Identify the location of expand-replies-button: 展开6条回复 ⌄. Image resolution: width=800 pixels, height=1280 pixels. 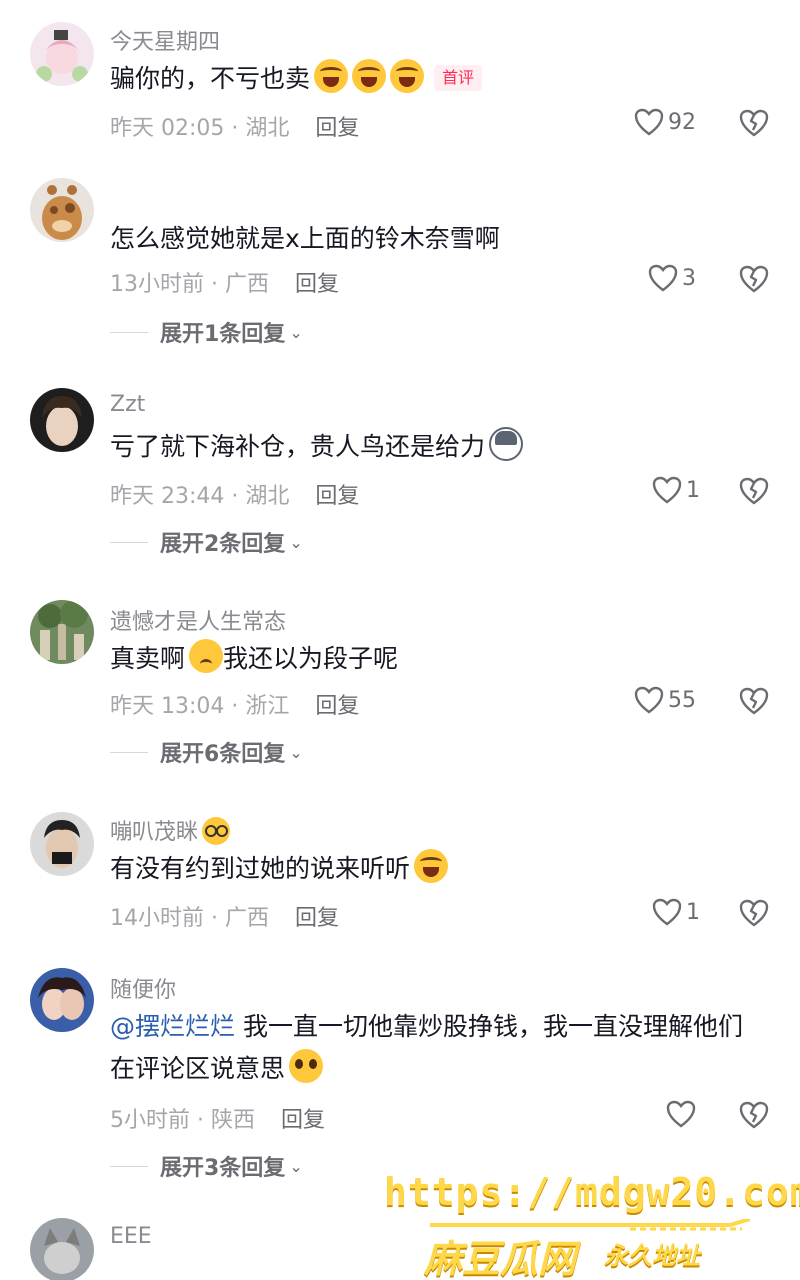
(206, 752).